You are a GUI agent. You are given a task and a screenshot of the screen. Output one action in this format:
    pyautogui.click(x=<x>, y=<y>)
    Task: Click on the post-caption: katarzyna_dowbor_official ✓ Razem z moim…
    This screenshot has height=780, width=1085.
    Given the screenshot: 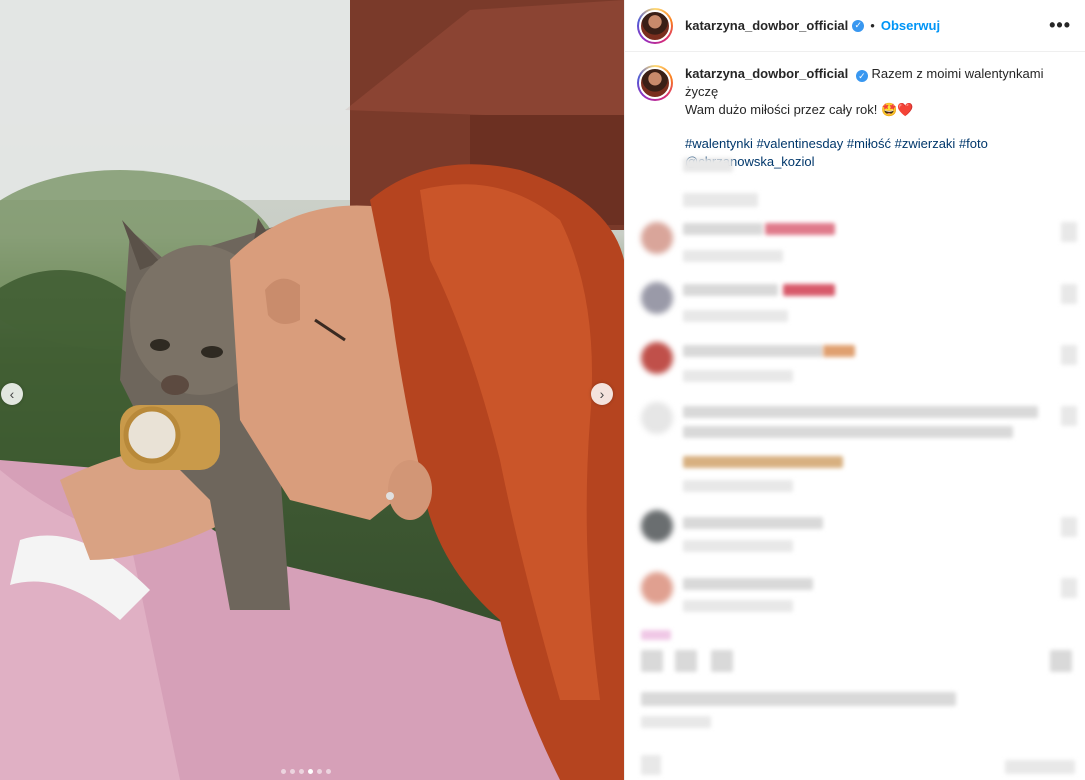 What is the action you would take?
    pyautogui.click(x=857, y=118)
    